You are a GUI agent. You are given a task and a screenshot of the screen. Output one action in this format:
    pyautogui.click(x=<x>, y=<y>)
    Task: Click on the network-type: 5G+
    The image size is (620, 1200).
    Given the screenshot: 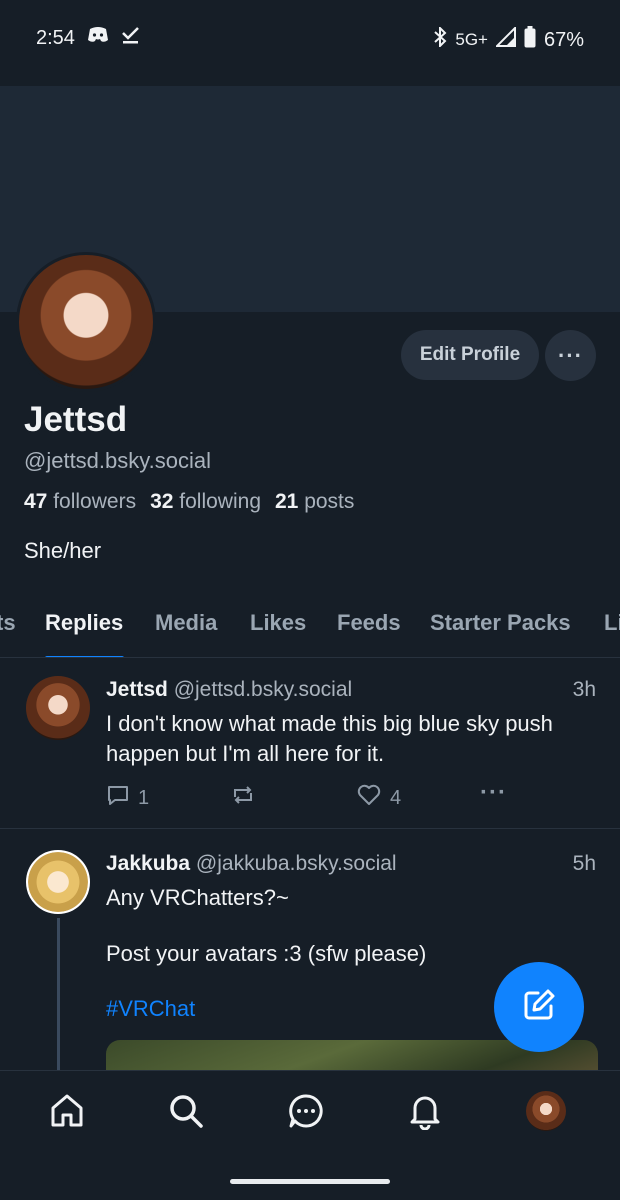 What is the action you would take?
    pyautogui.click(x=471, y=39)
    